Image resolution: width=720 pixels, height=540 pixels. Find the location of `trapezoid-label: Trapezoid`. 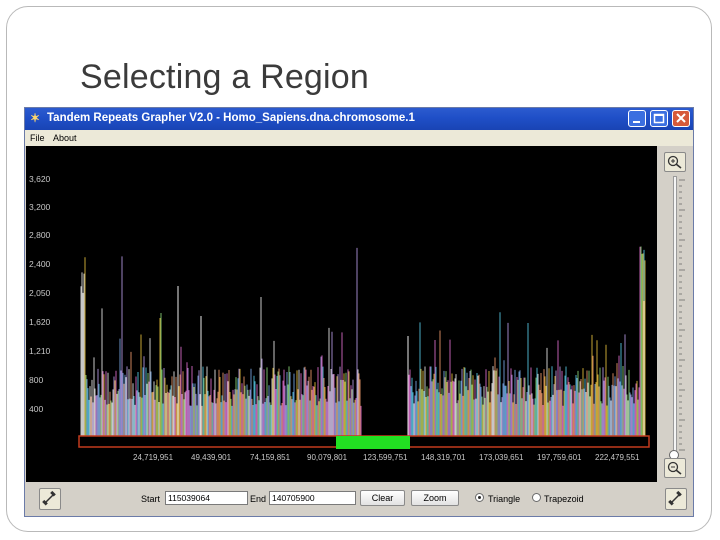

trapezoid-label: Trapezoid is located at coordinates (564, 499).